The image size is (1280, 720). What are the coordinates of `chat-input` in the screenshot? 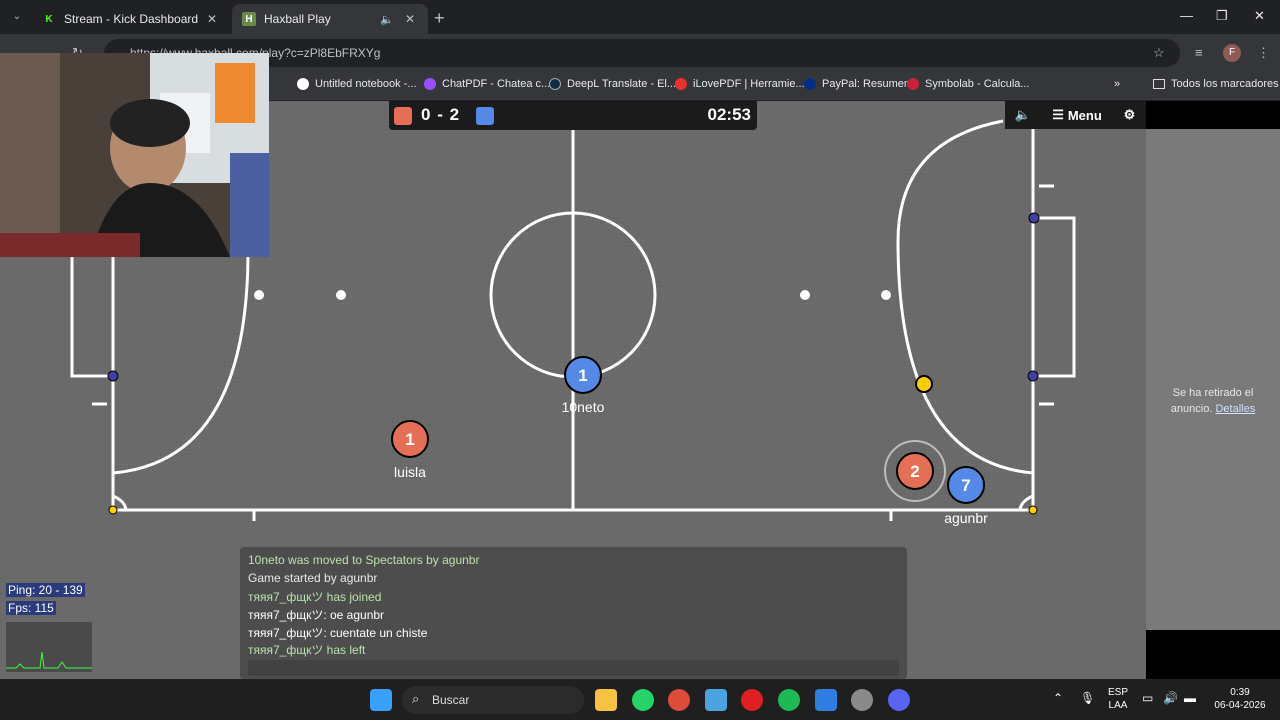 It's located at (573, 668).